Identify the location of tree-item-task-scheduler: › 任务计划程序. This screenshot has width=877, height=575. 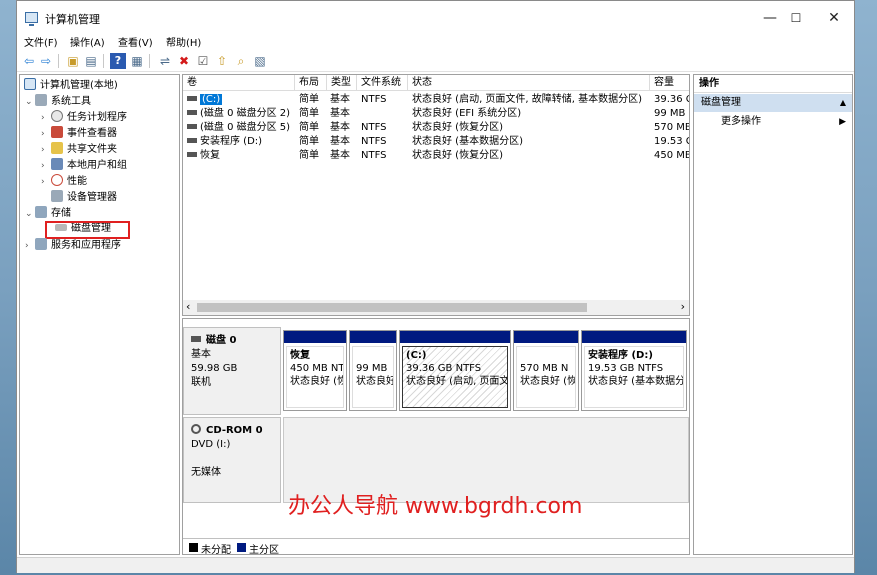
(84, 117).